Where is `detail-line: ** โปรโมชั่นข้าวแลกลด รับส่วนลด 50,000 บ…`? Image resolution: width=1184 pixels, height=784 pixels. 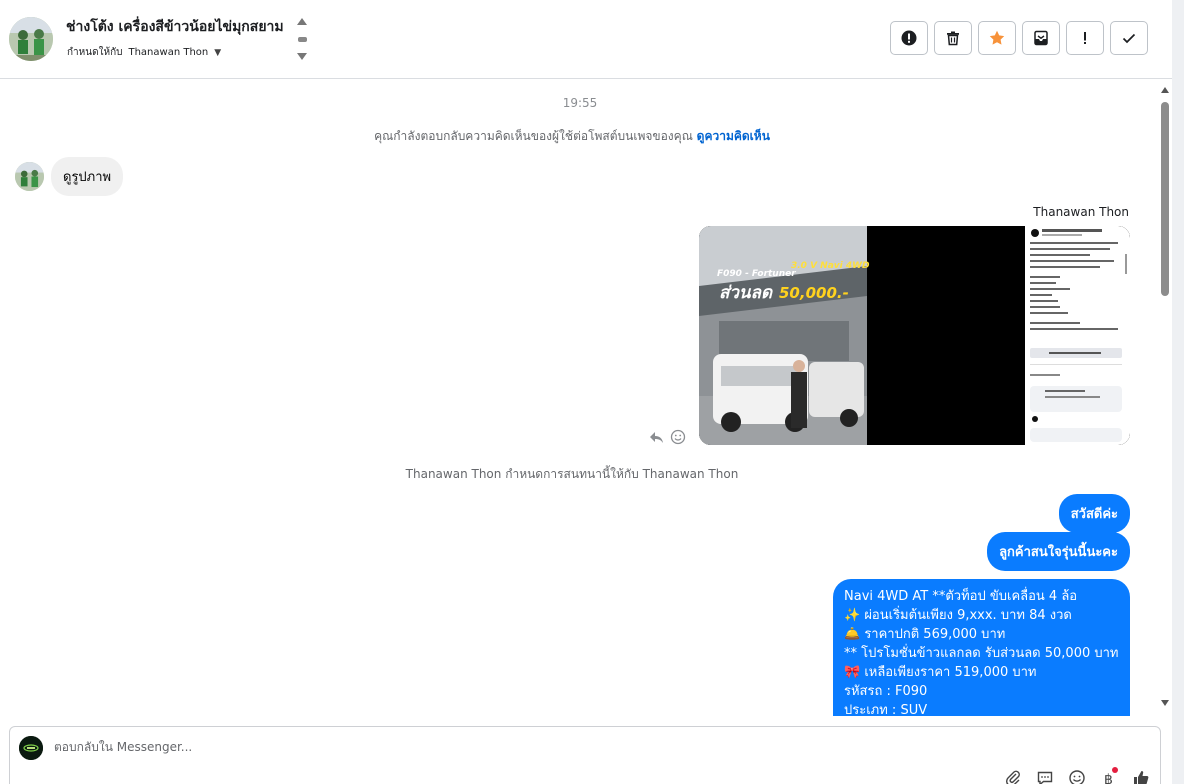 detail-line: ** โปรโมชั่นข้าวแลกลด รับส่วนลด 50,000 บ… is located at coordinates (981, 653).